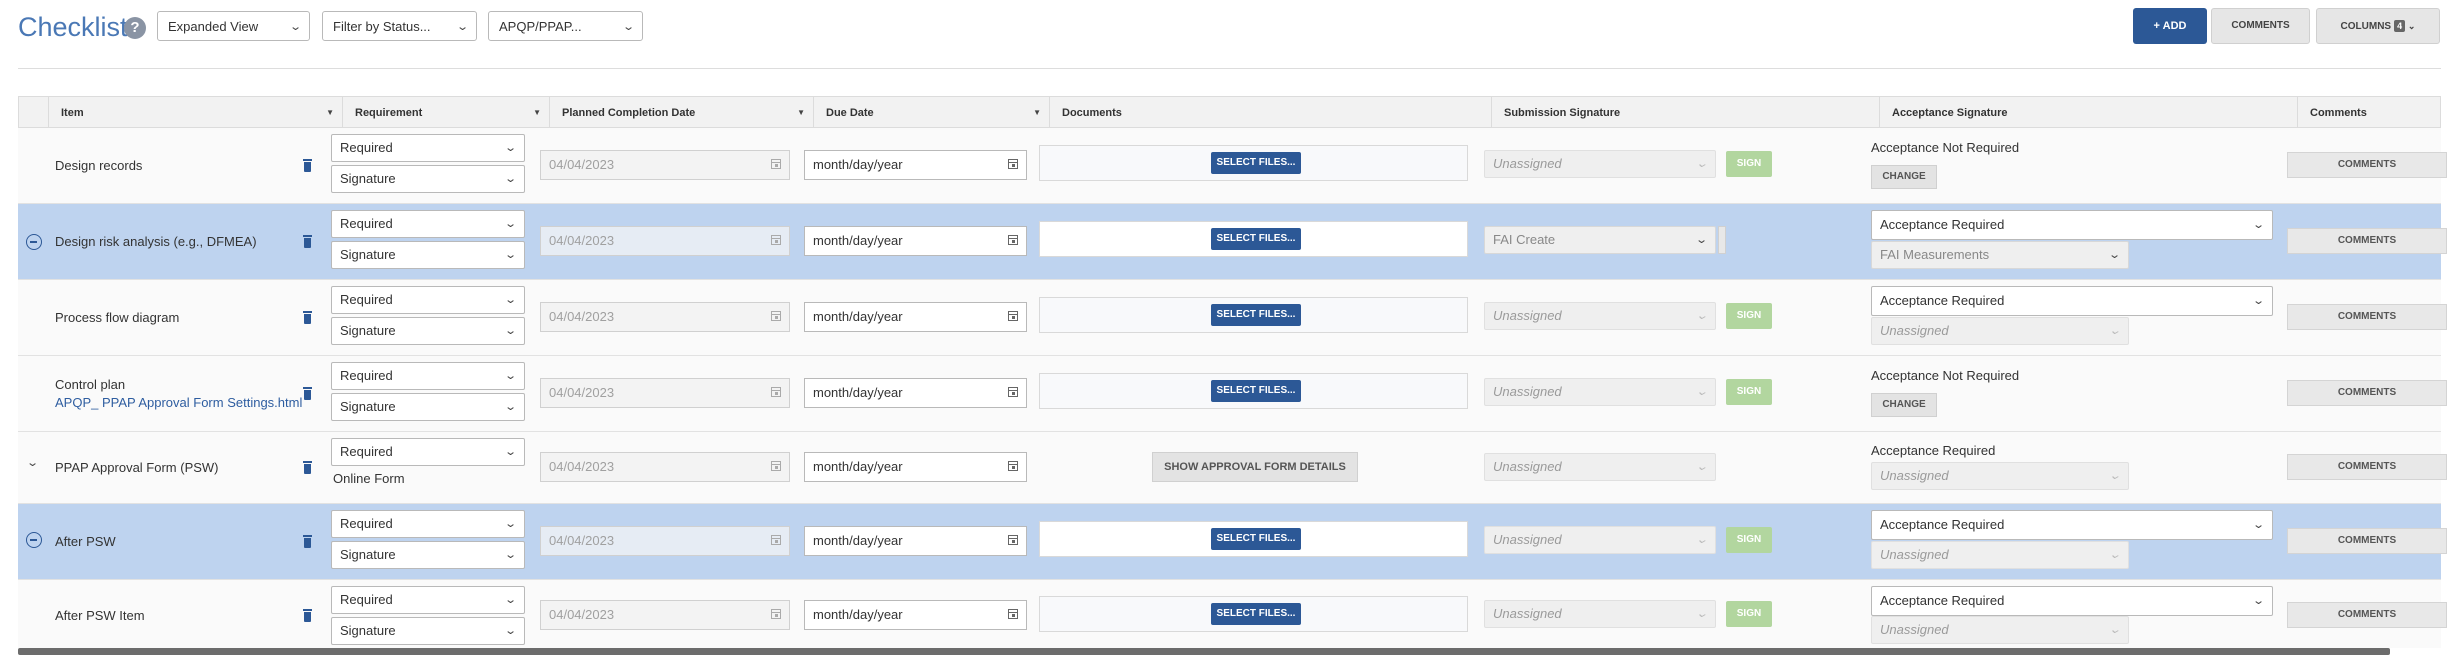 The width and height of the screenshot is (2457, 669). I want to click on header-comments-button: COMMENTS, so click(2260, 26).